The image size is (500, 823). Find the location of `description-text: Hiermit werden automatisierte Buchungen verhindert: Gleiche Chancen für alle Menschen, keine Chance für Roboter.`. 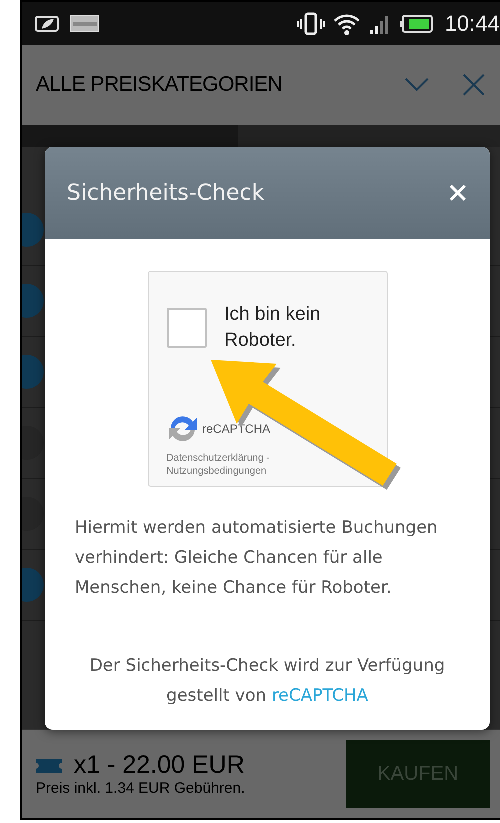

description-text: Hiermit werden automatisierte Buchungen verhindert: Gleiche Chancen für alle Menschen, keine Chance für Roboter. is located at coordinates (257, 558).